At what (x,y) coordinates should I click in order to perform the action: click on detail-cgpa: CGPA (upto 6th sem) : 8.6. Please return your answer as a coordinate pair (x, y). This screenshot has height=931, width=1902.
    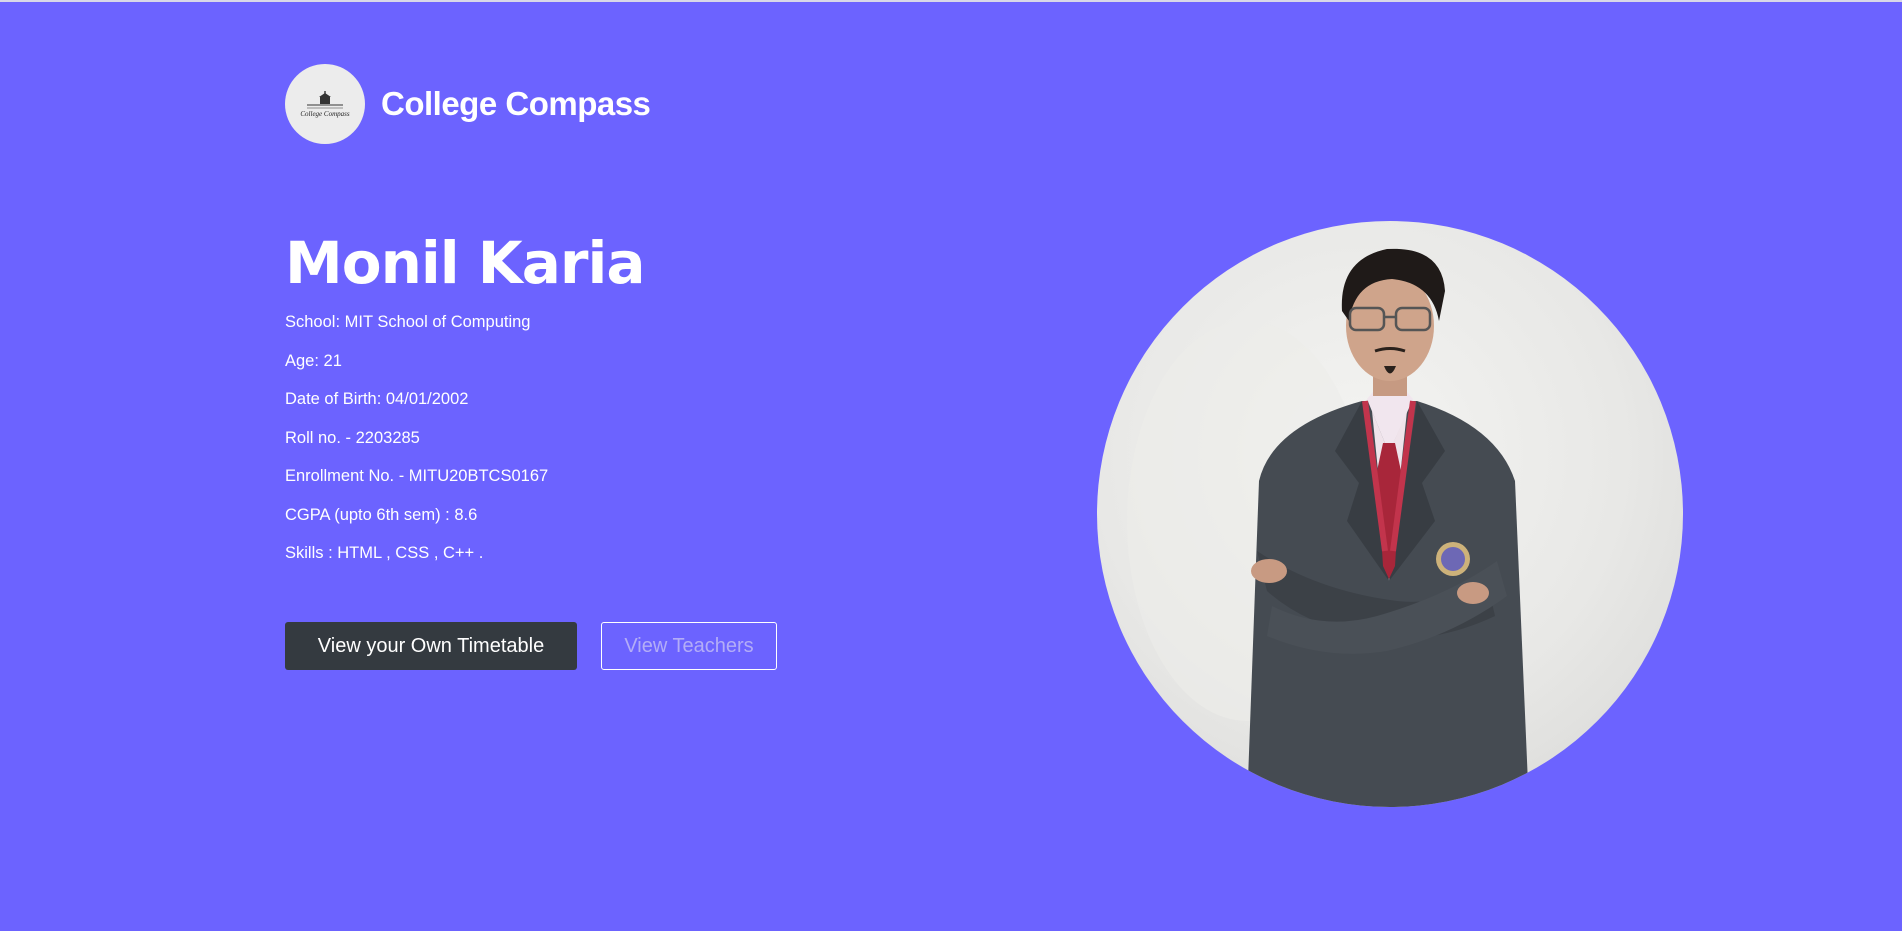
    Looking at the image, I should click on (381, 514).